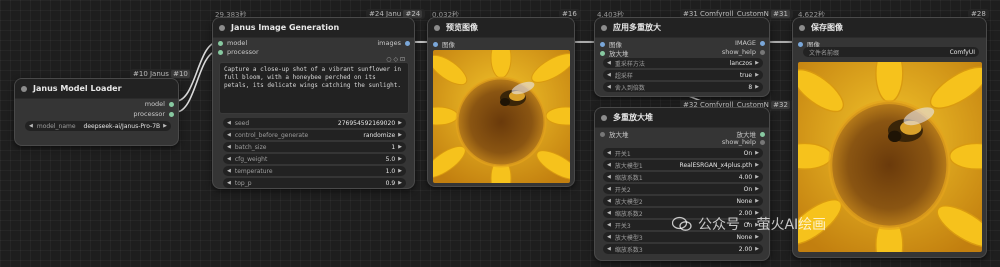  I want to click on output-images-socket-icon, so click(407, 43).